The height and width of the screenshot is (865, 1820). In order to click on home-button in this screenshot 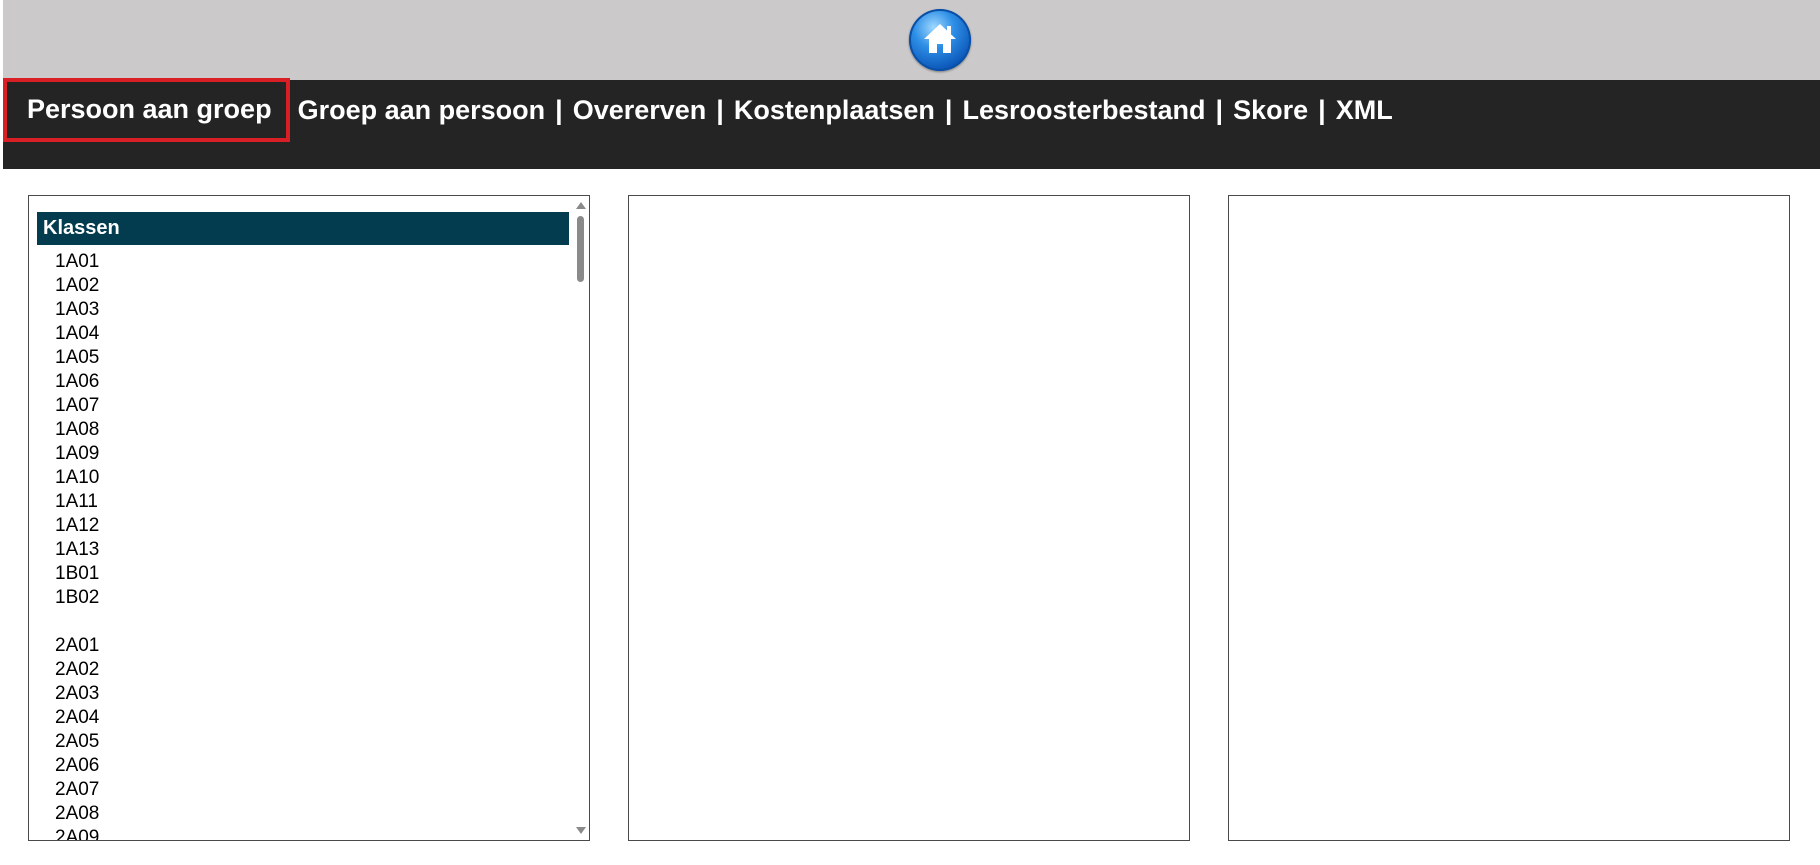, I will do `click(940, 40)`.